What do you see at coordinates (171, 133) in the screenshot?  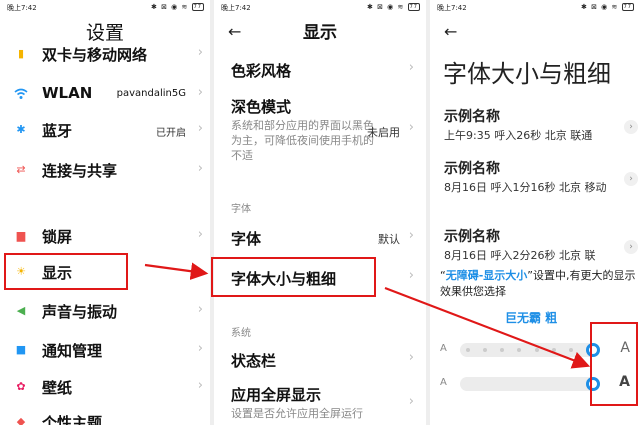 I see `bluetooth-status: 已开启` at bounding box center [171, 133].